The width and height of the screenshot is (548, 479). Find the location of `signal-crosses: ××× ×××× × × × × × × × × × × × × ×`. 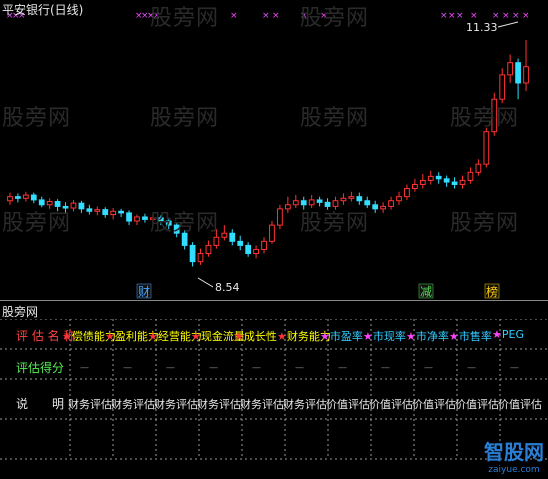

signal-crosses: ××× ×××× × × × × × × × × × × × × × is located at coordinates (268, 16).